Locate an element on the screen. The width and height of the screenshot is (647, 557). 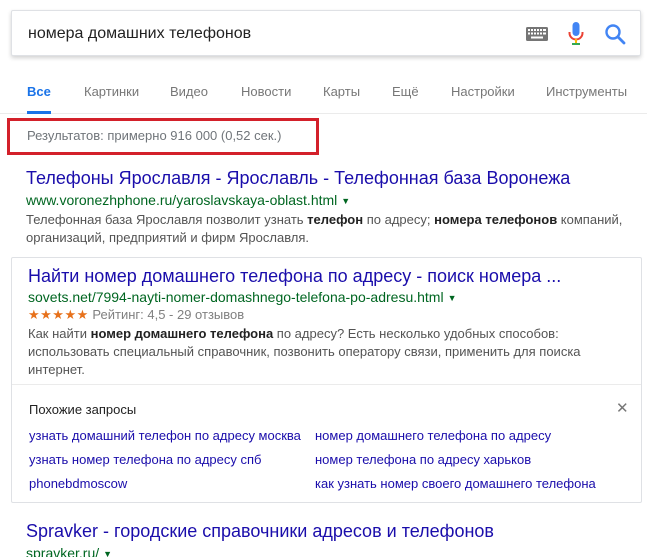
result-url: spravker.ru/ ▼ is located at coordinates (260, 551).